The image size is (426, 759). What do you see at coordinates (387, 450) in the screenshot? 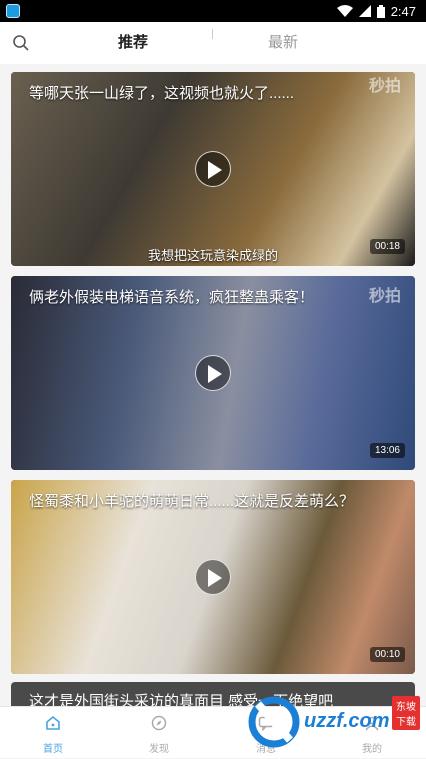
I see `video-duration: 13:06` at bounding box center [387, 450].